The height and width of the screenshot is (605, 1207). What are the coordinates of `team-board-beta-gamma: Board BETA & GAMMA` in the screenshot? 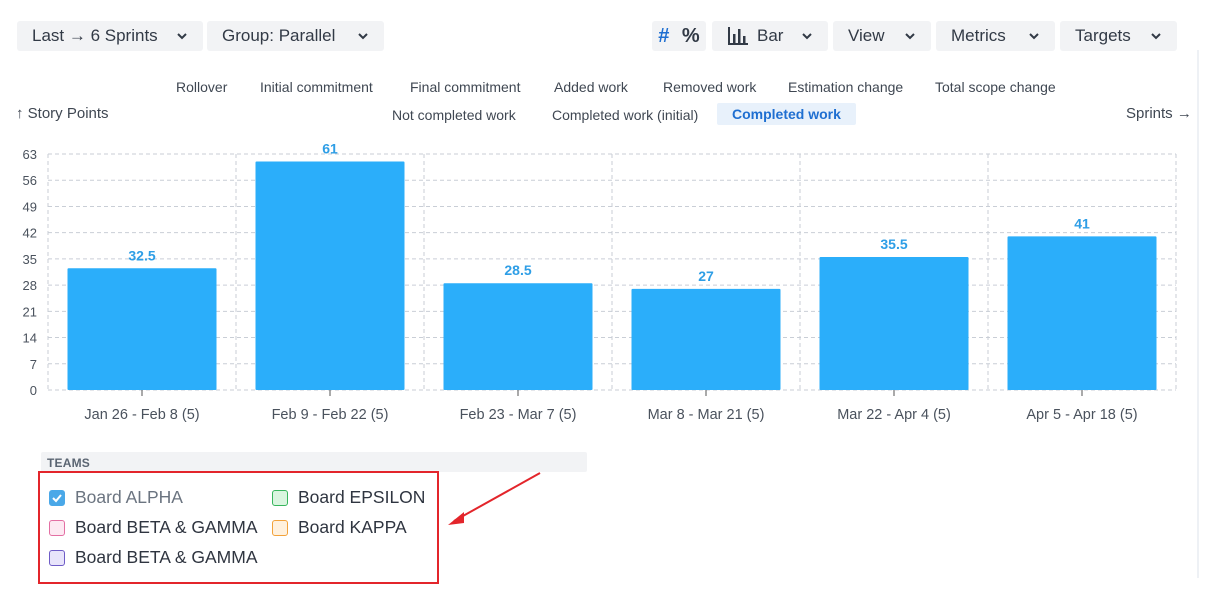 It's located at (153, 527).